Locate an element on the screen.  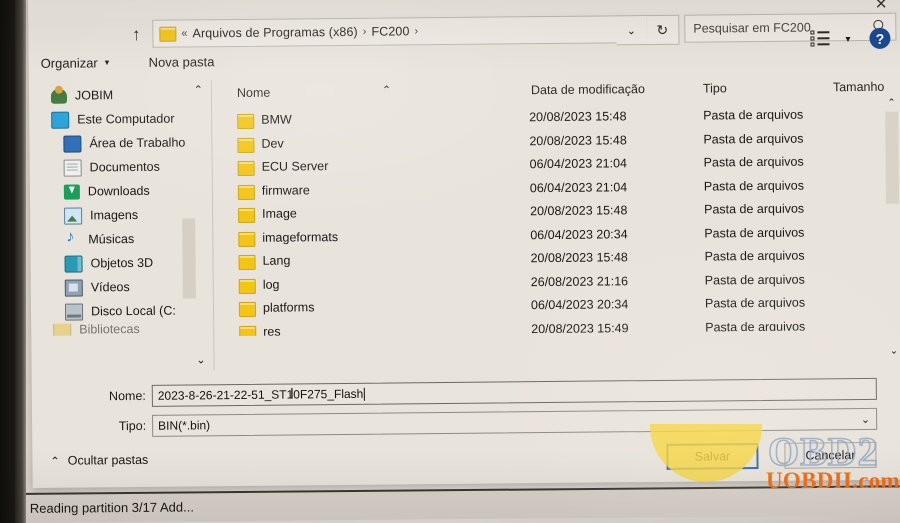
sidebar-item-label: Imagens is located at coordinates (114, 215).